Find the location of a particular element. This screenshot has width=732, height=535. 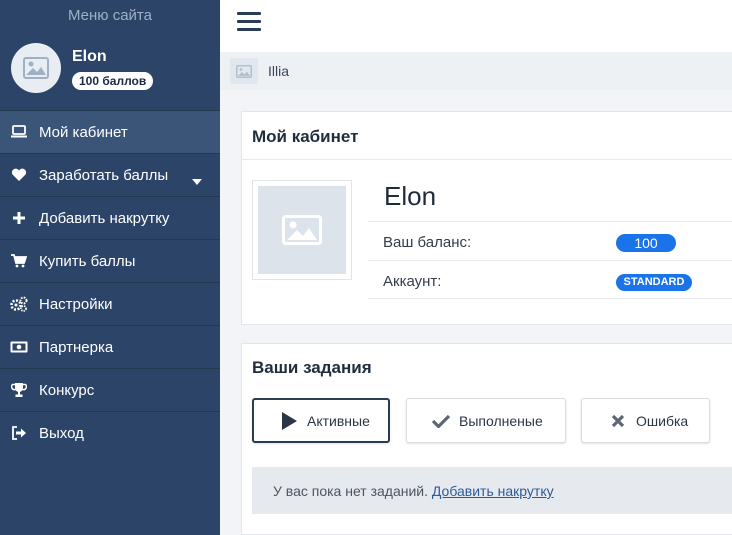

sidebar-item-label: Купить баллы is located at coordinates (87, 261).